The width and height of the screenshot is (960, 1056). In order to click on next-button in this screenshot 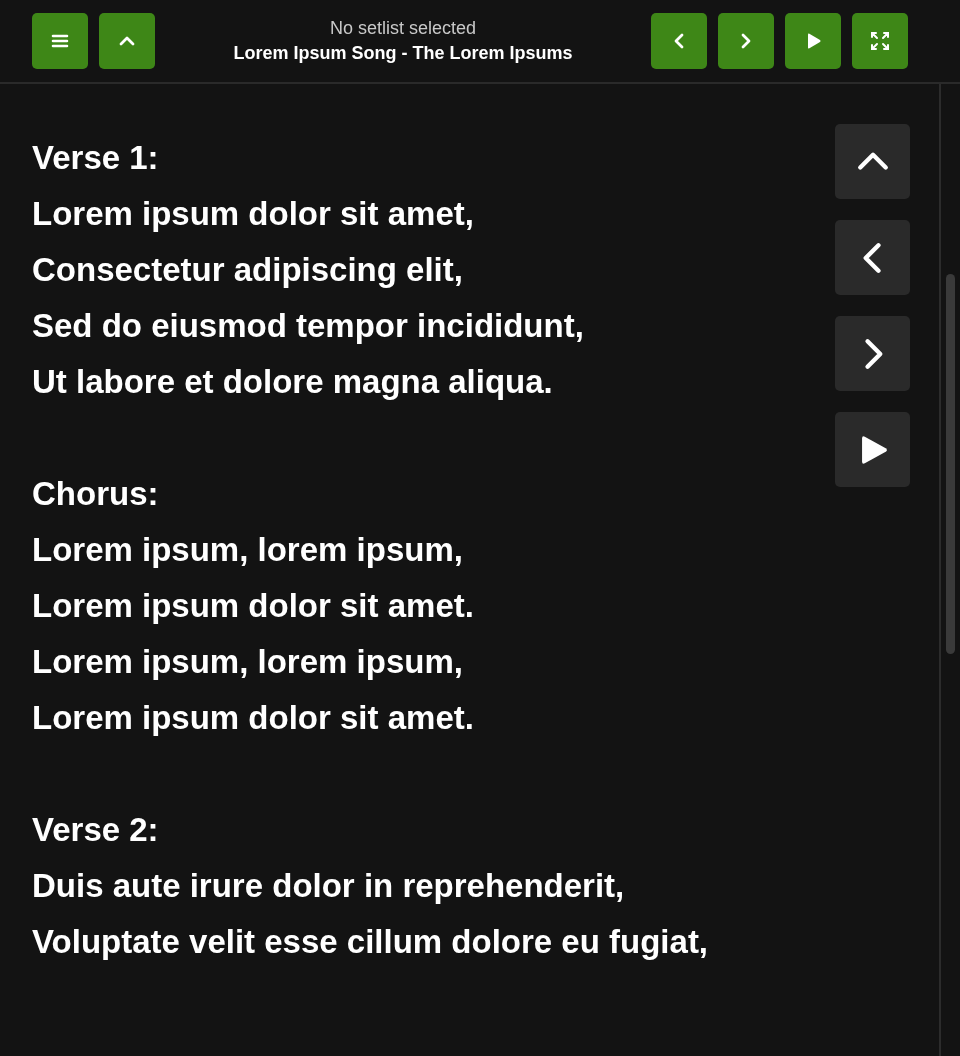, I will do `click(872, 353)`.